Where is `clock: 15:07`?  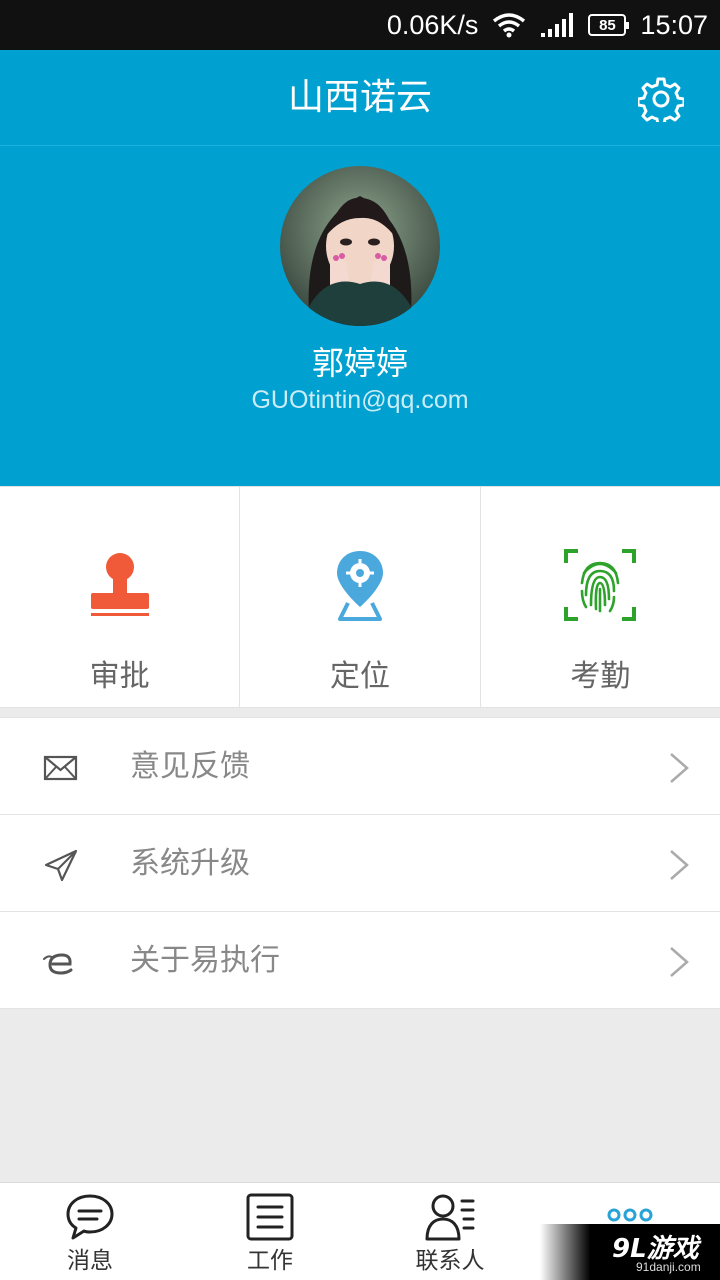 clock: 15:07 is located at coordinates (674, 24).